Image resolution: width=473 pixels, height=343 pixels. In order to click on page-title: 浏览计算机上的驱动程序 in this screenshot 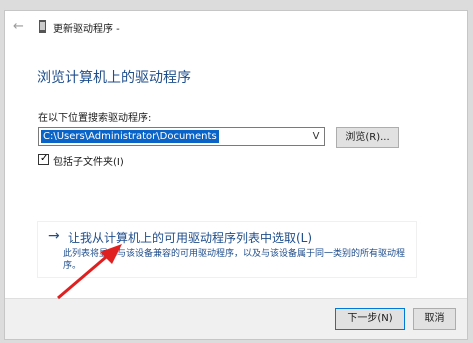, I will do `click(114, 78)`.